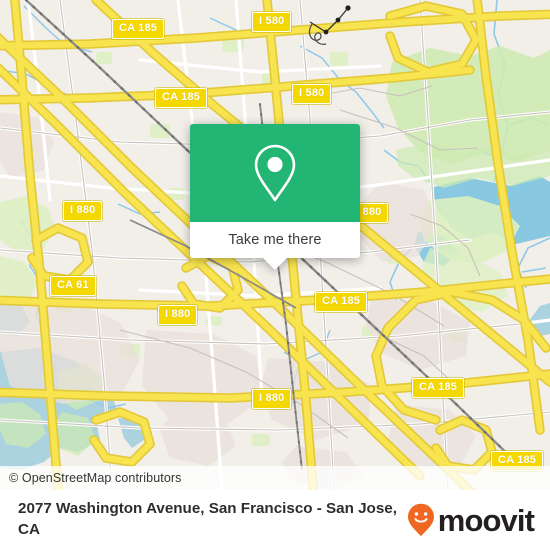 The image size is (550, 550). I want to click on location-info-card: Take me there, so click(275, 197).